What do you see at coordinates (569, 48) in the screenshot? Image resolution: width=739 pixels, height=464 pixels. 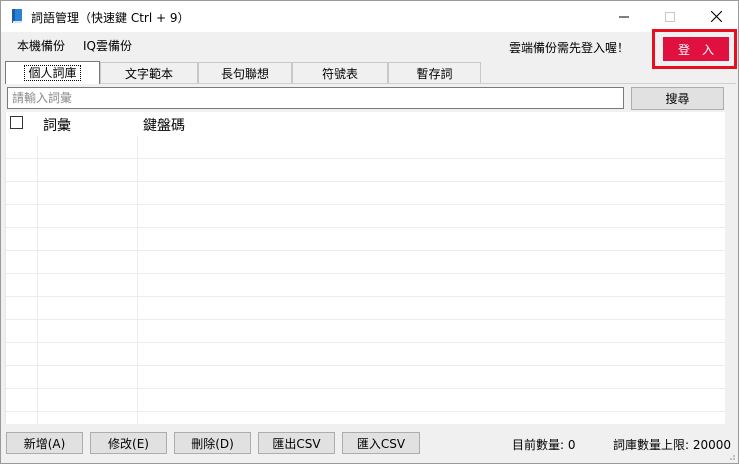 I see `cloud-login-notice: 雲端備份需先登入喔！` at bounding box center [569, 48].